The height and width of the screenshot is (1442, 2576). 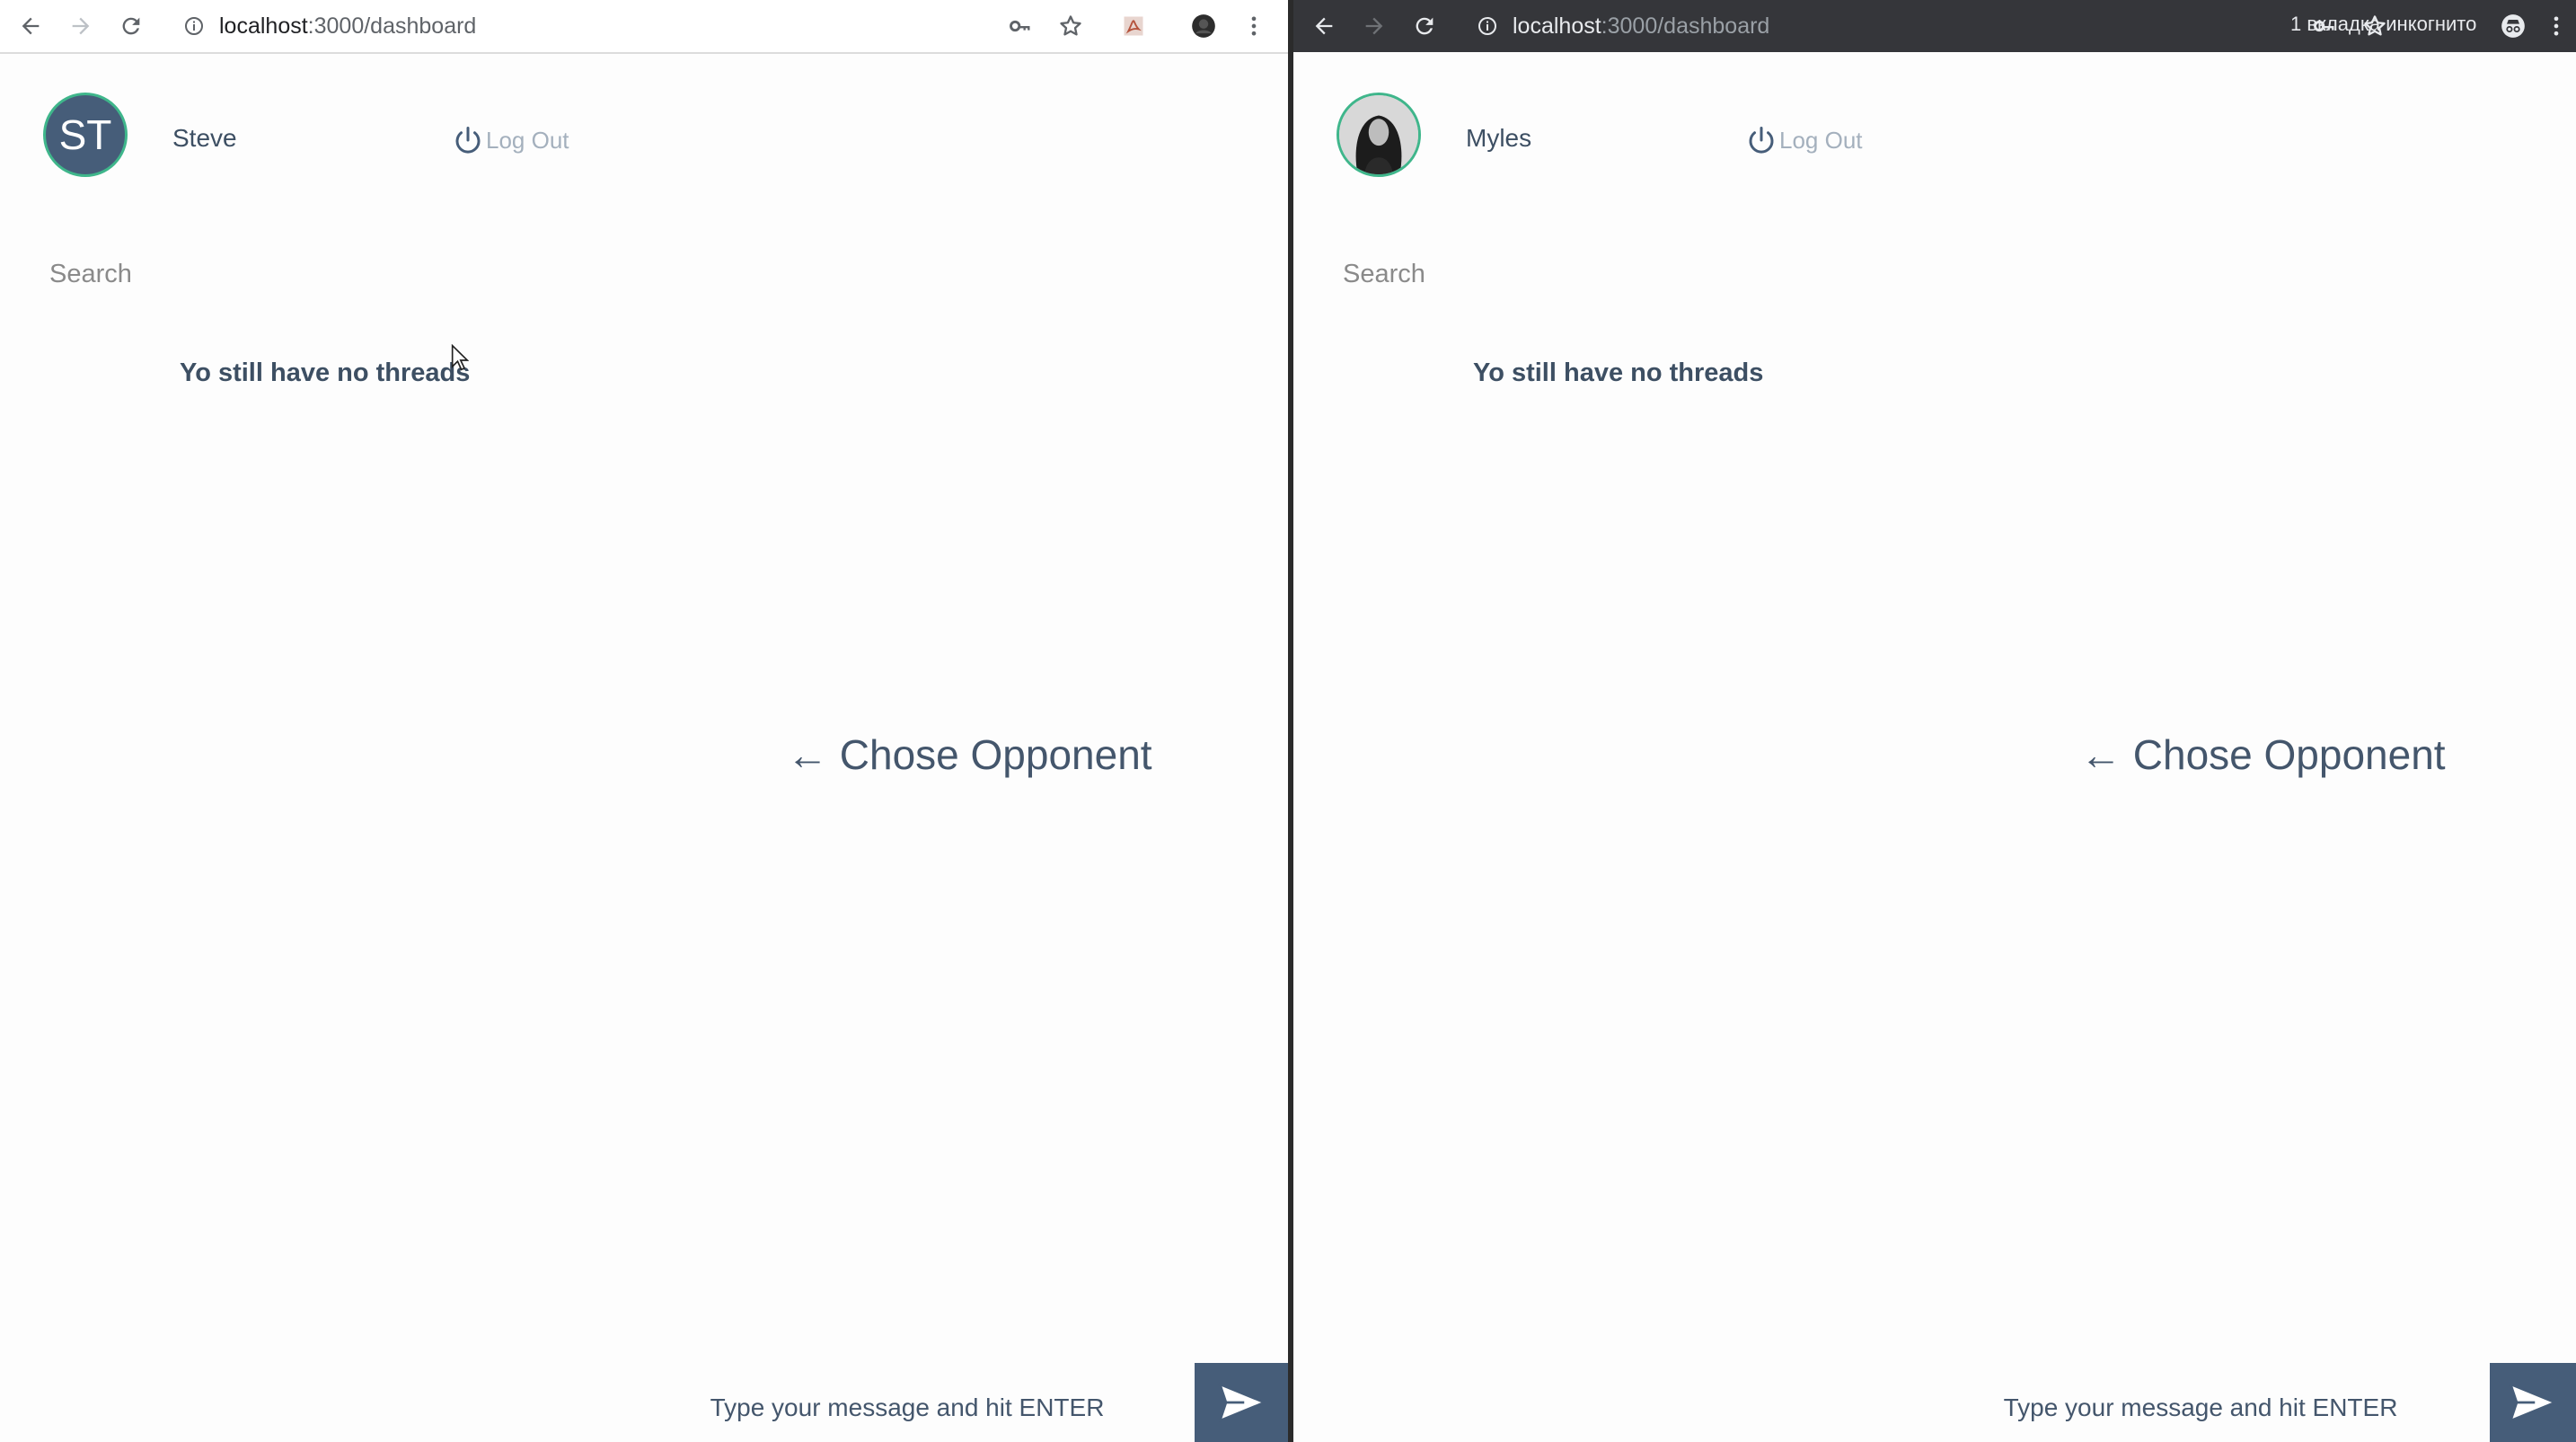 What do you see at coordinates (1070, 26) in the screenshot?
I see `star-icon` at bounding box center [1070, 26].